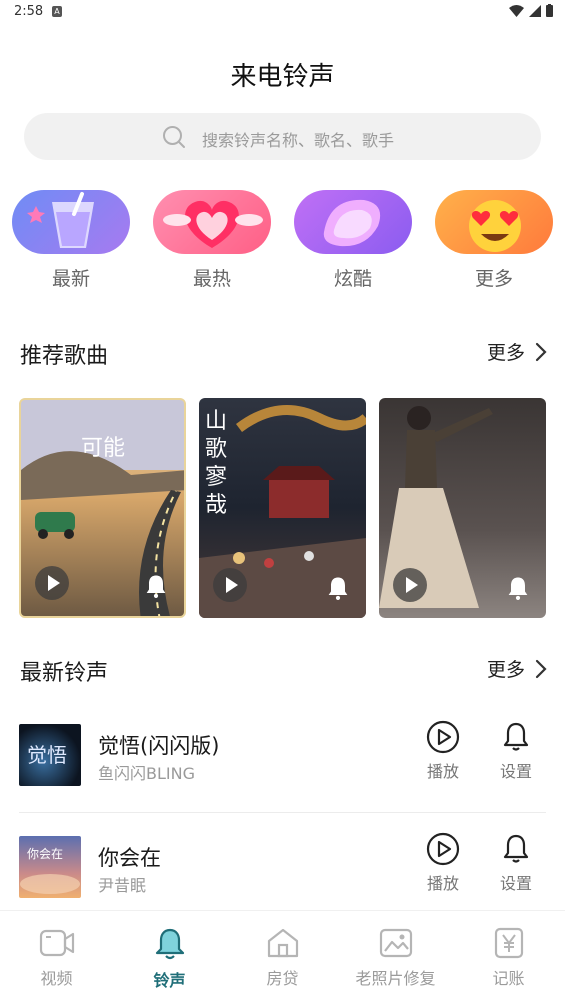 The image size is (565, 1004). Describe the element at coordinates (353, 222) in the screenshot. I see `gem-icon` at that location.